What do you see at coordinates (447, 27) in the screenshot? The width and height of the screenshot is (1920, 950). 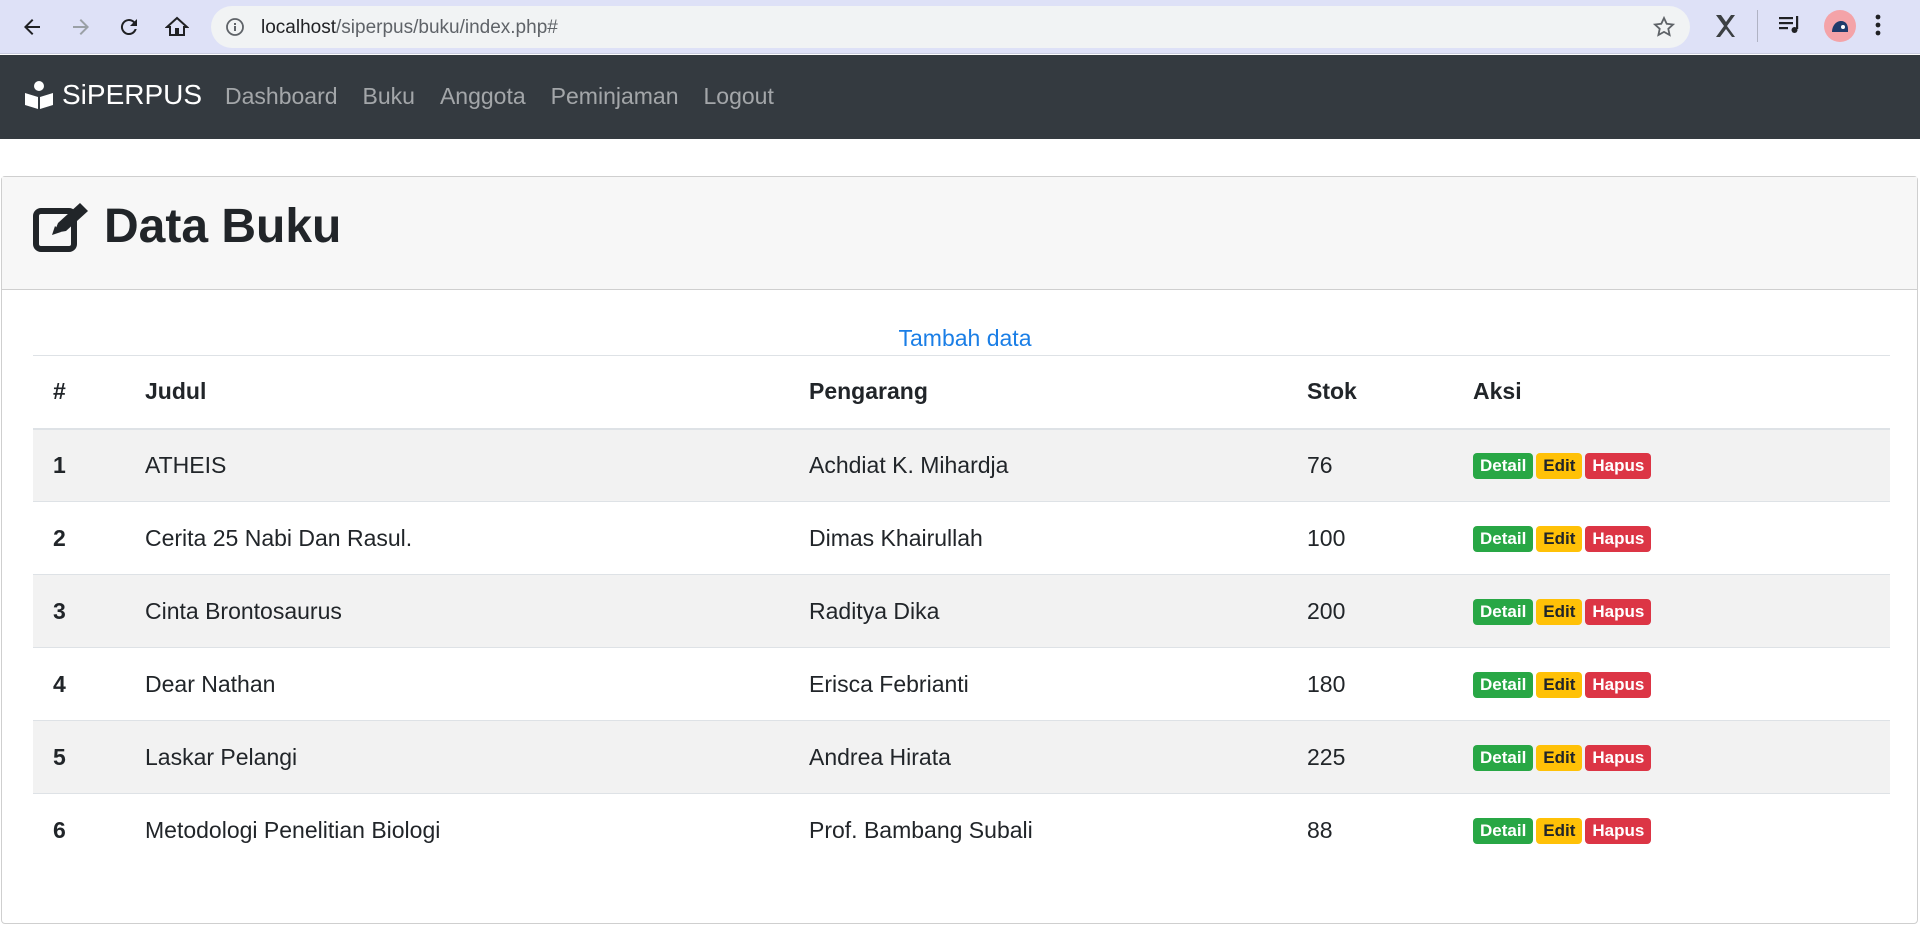 I see `url-path: /siperpus/buku/index.php#` at bounding box center [447, 27].